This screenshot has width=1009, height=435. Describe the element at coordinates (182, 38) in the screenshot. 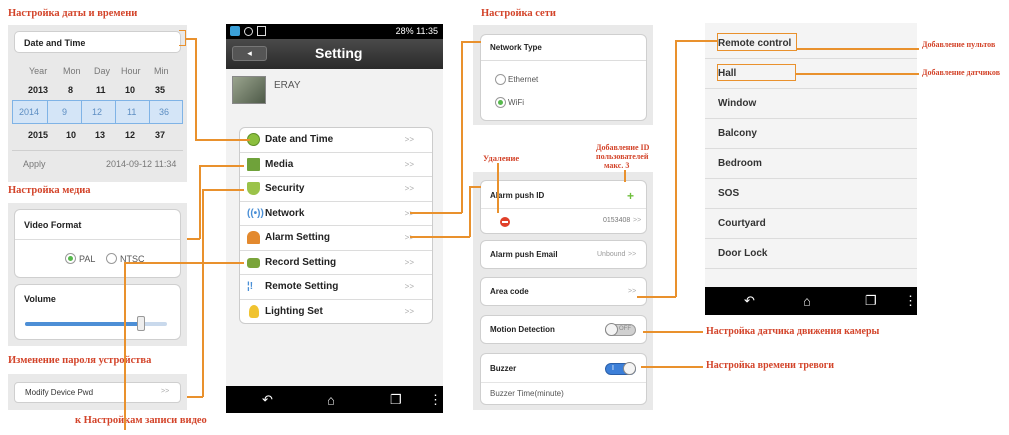

I see `connector-bracket` at that location.